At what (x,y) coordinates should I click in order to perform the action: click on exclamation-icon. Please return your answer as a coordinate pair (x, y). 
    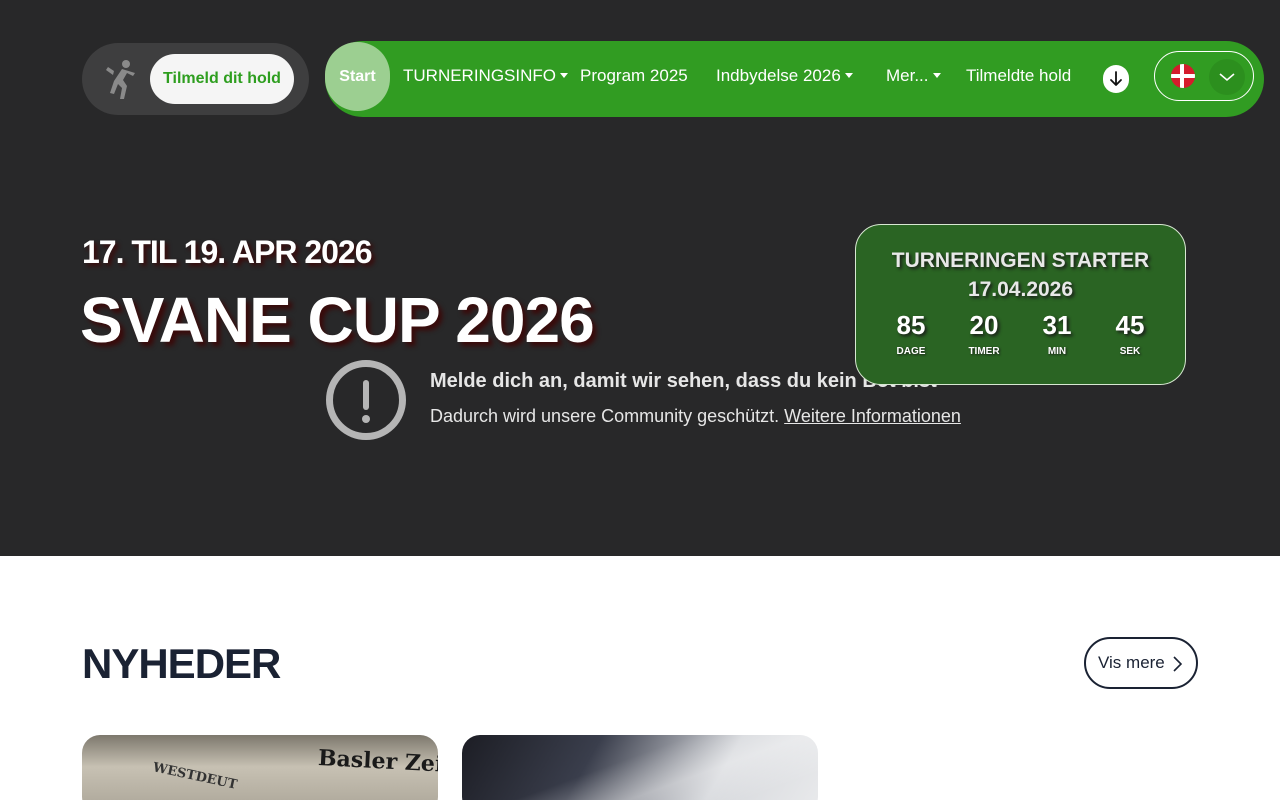
    Looking at the image, I should click on (366, 400).